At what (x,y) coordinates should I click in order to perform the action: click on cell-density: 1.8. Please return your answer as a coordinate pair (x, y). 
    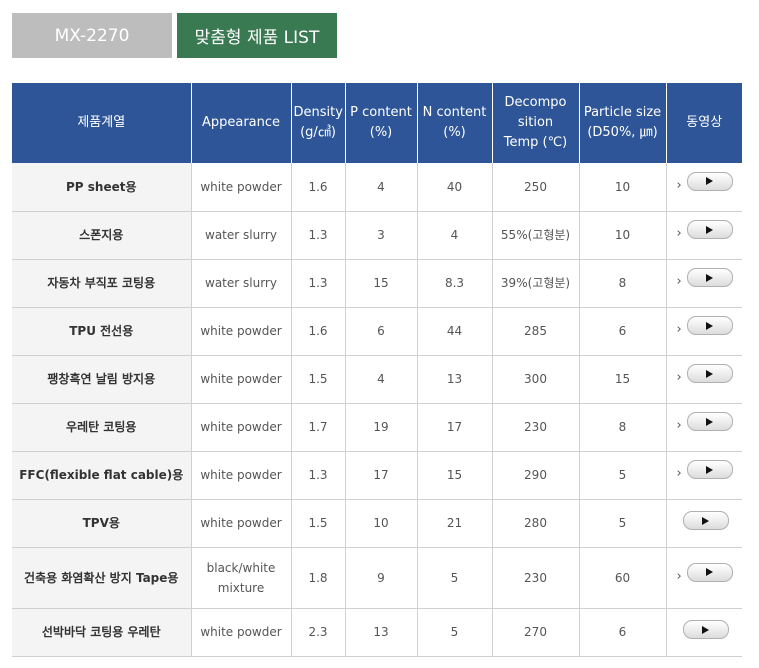
    Looking at the image, I should click on (318, 578).